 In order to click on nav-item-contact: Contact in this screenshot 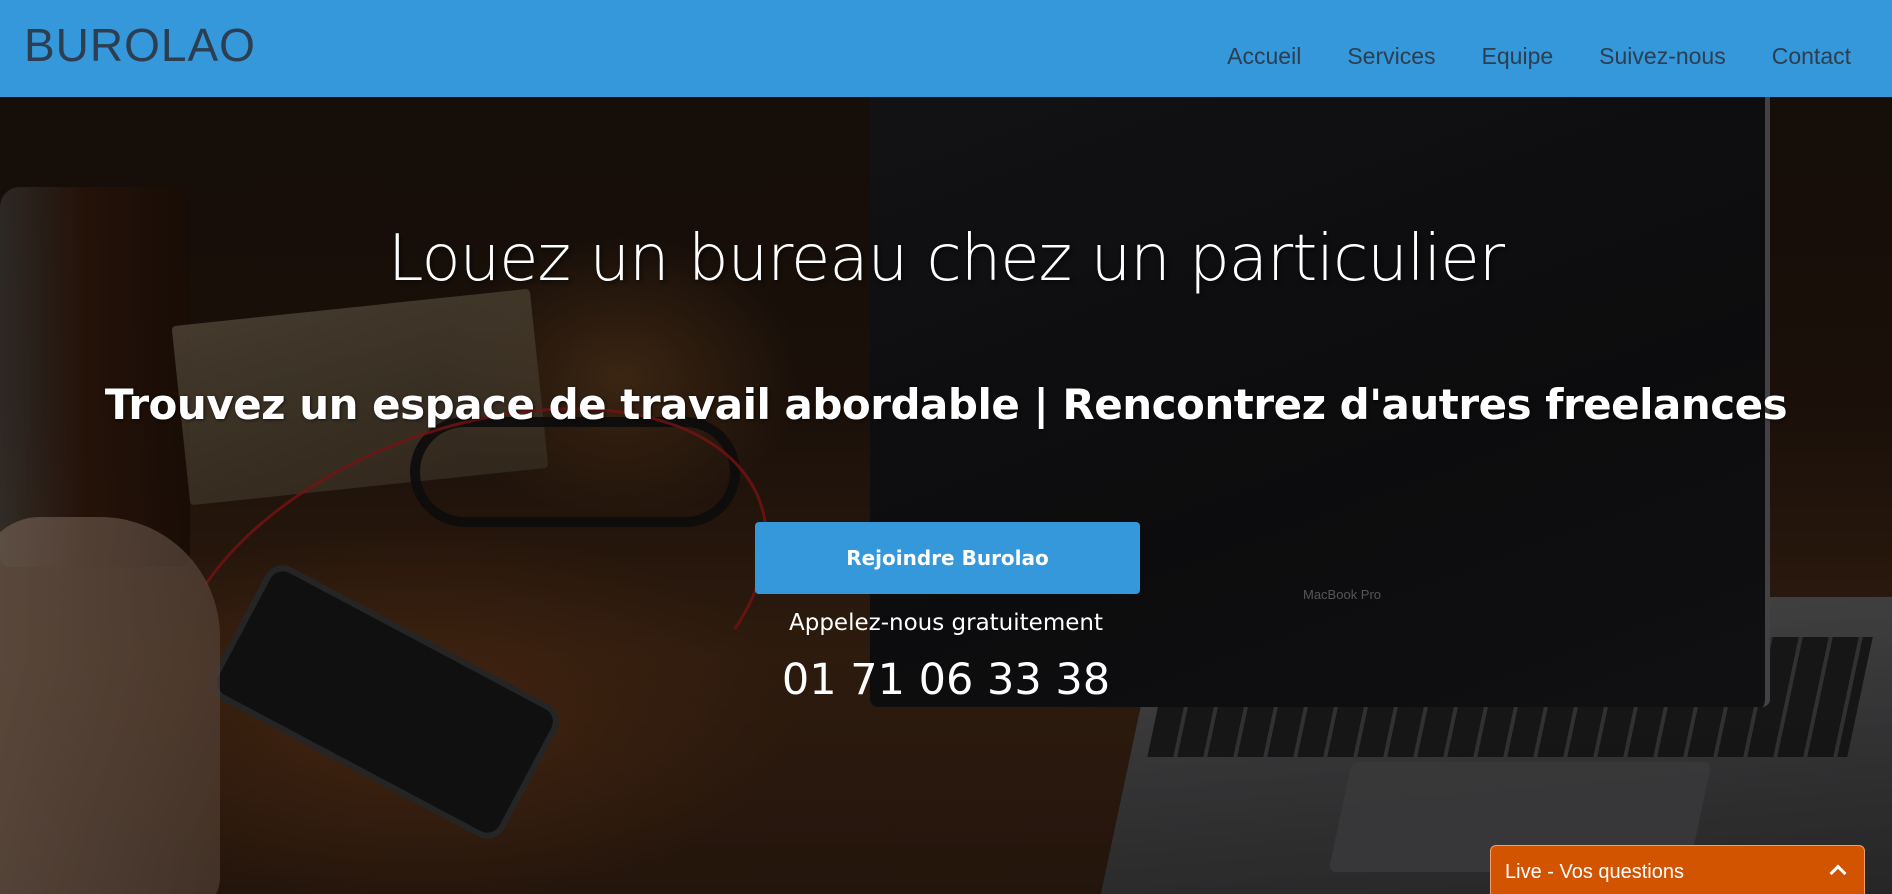, I will do `click(1811, 56)`.